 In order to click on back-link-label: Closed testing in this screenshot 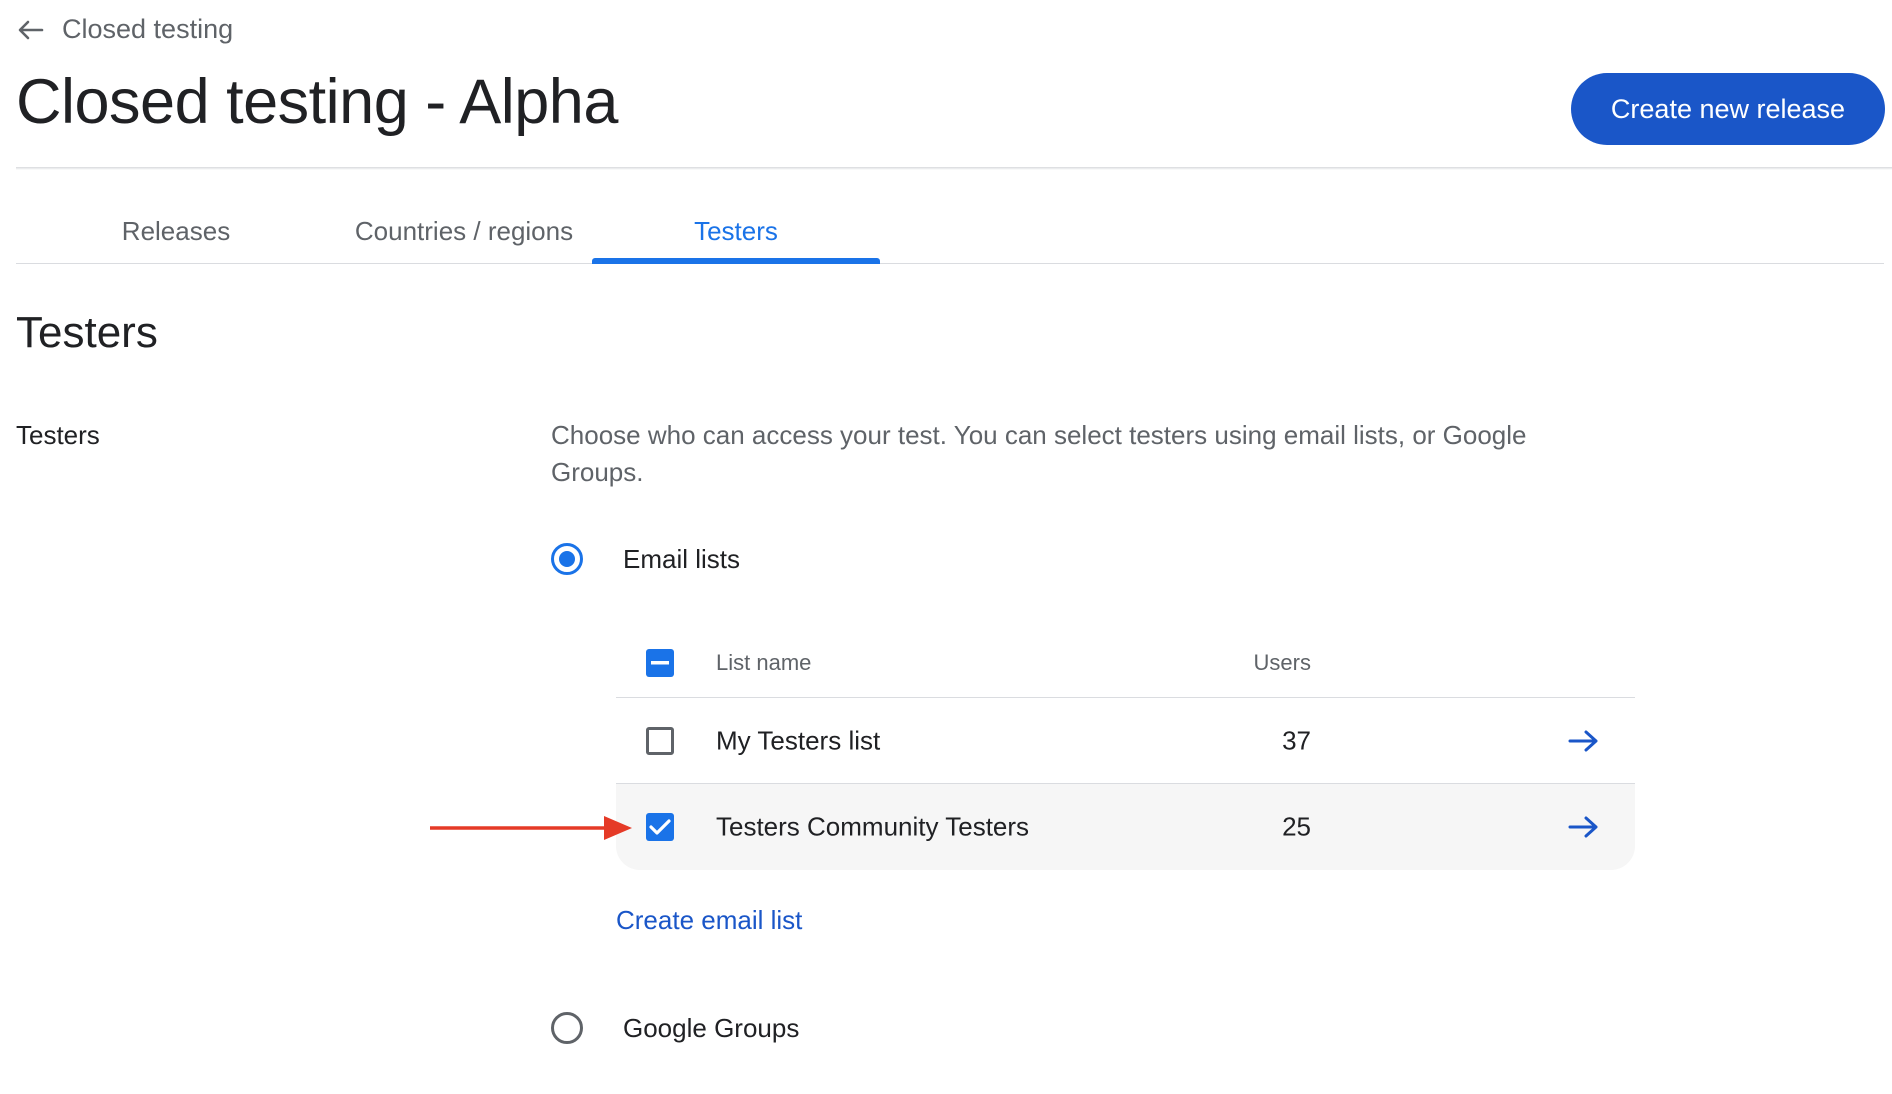, I will do `click(148, 29)`.